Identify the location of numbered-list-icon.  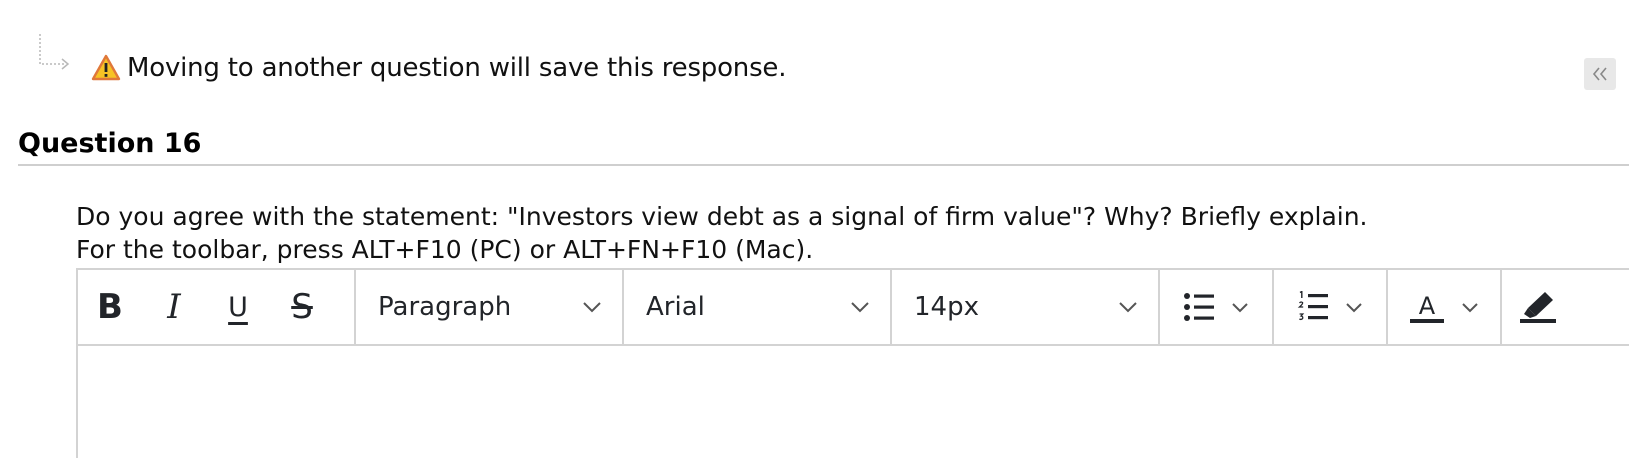
(1312, 306).